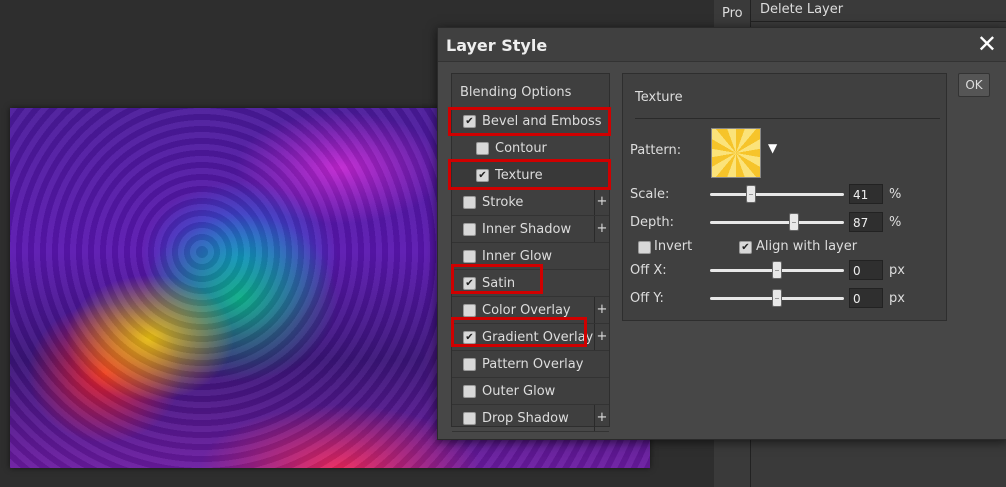 The height and width of the screenshot is (487, 1006). I want to click on texture-checkbox: ✔, so click(482, 175).